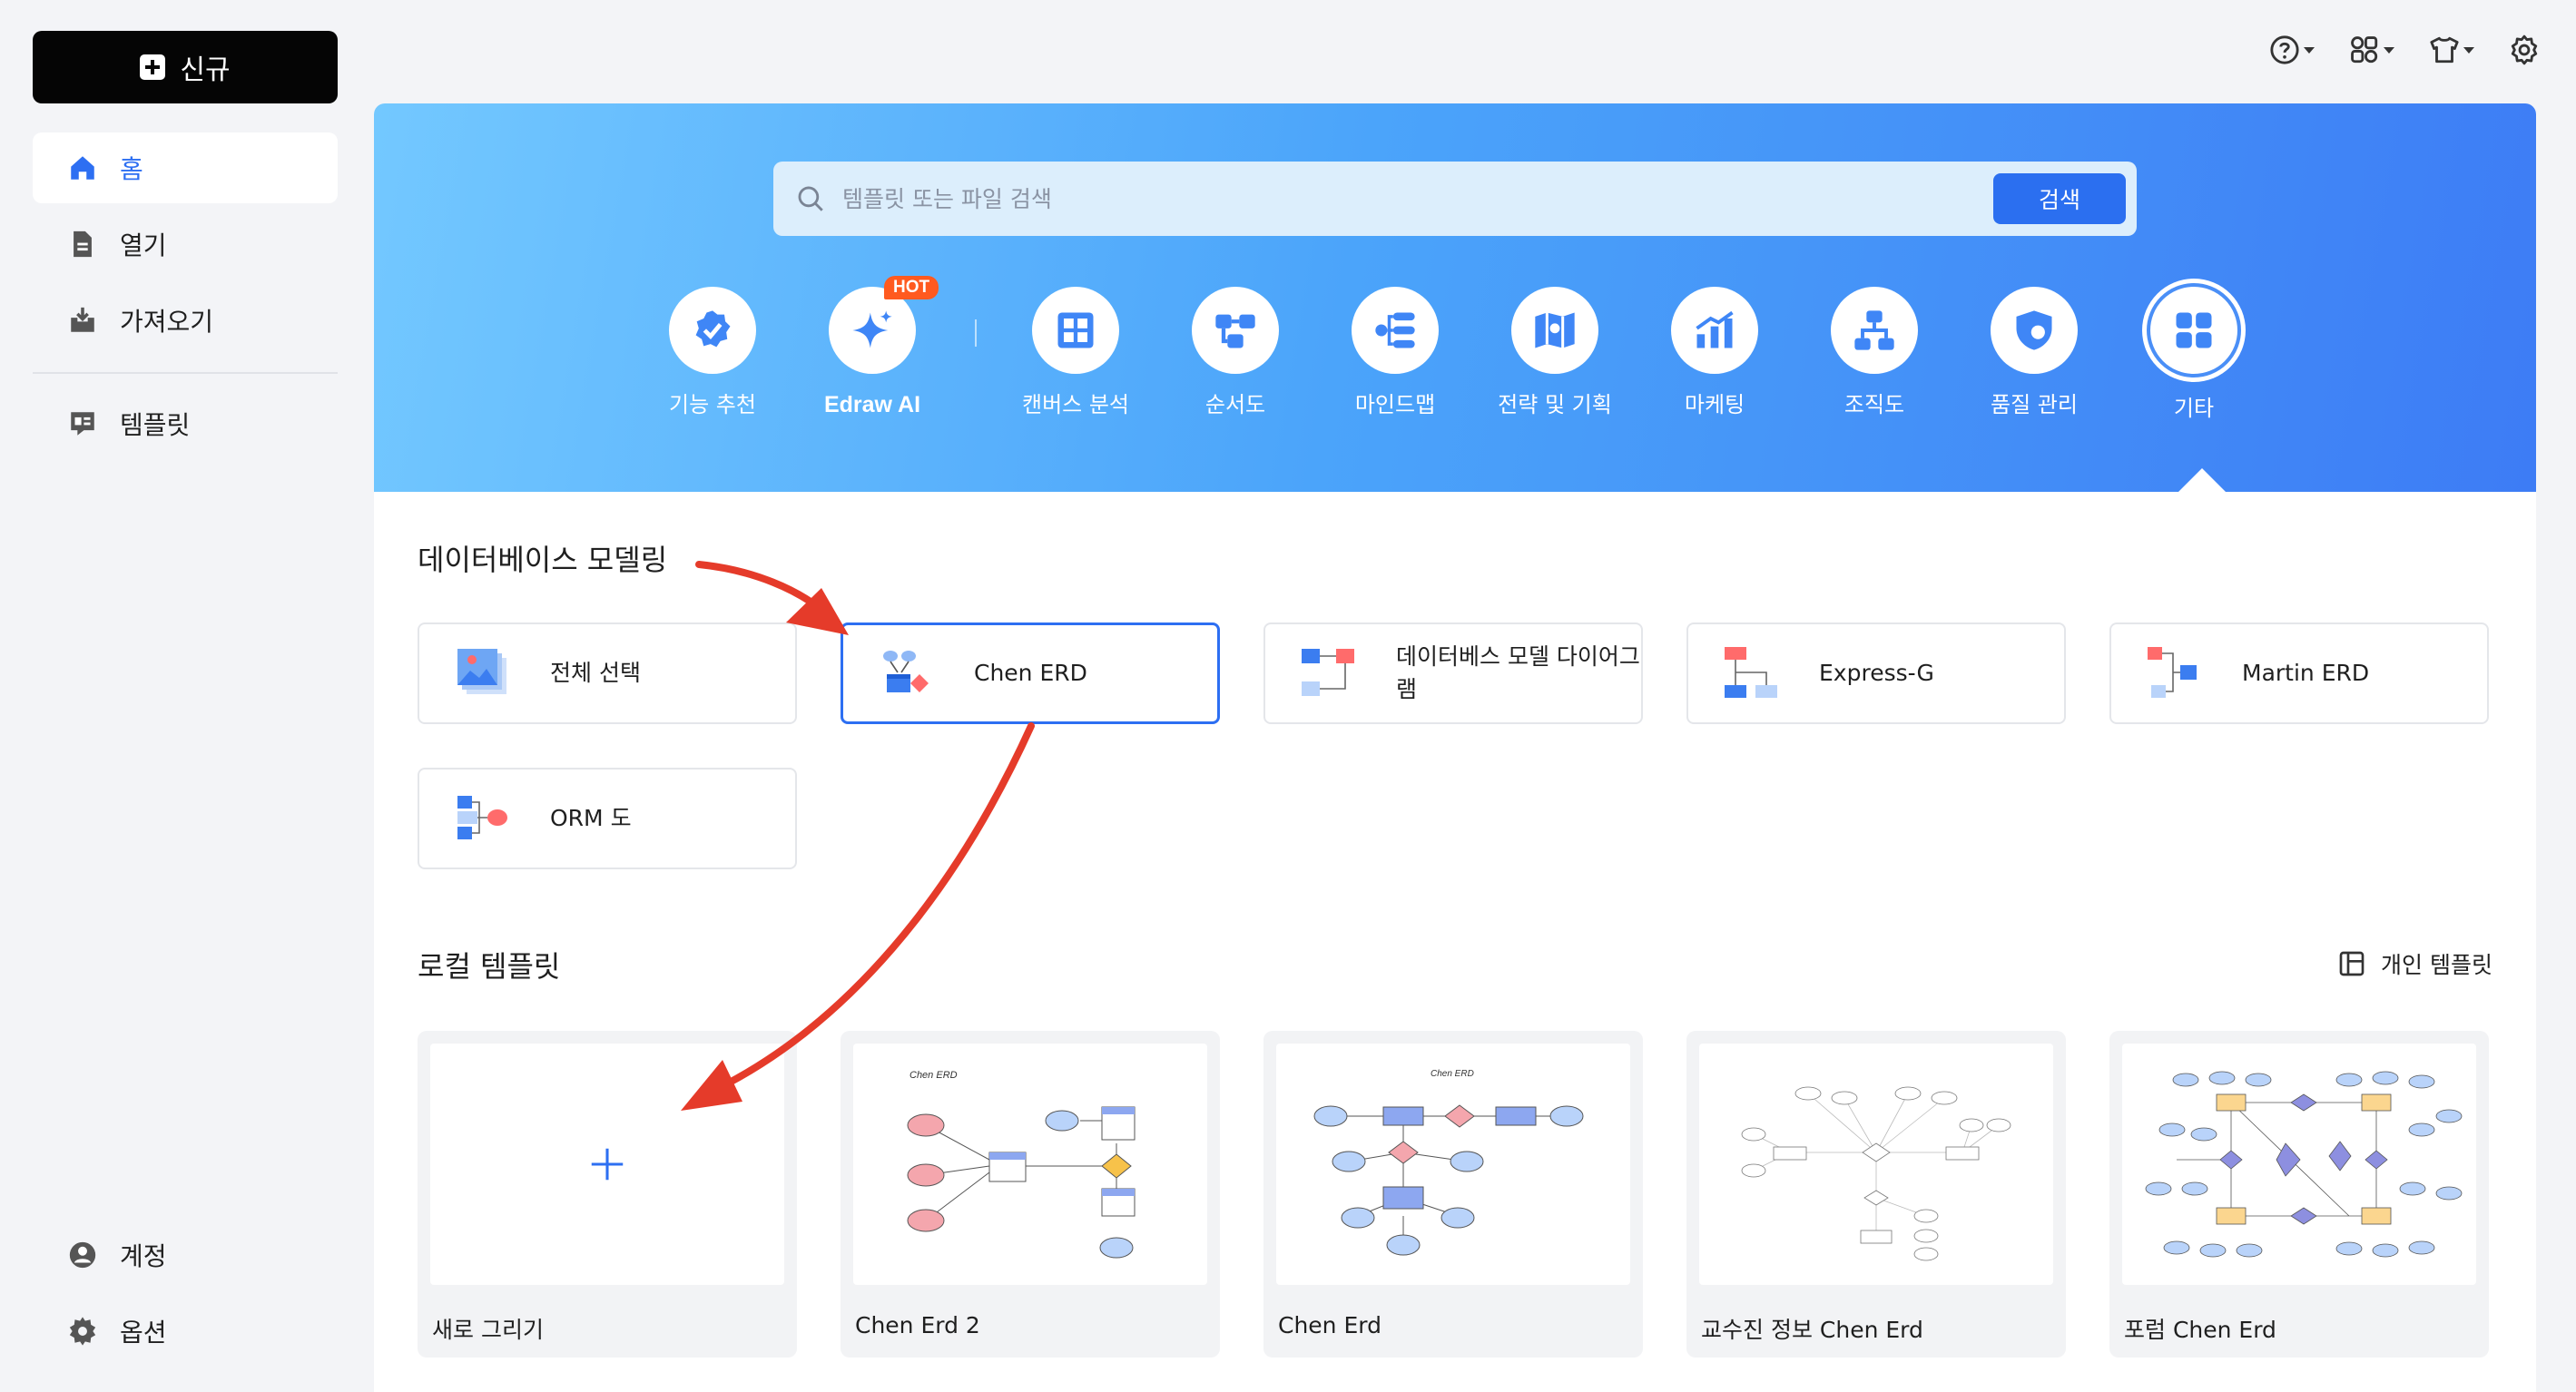 The height and width of the screenshot is (1392, 2576). I want to click on option-orm-diagram: ORM 도, so click(607, 818).